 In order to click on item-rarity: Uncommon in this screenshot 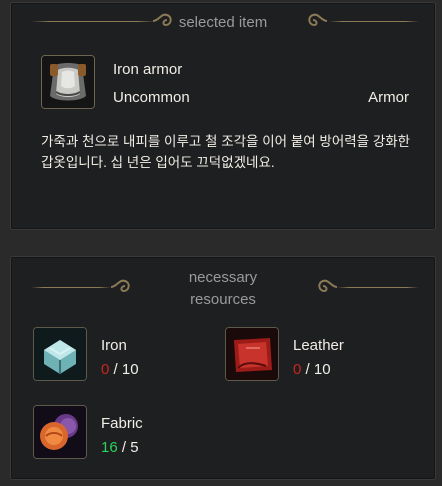, I will do `click(151, 97)`.